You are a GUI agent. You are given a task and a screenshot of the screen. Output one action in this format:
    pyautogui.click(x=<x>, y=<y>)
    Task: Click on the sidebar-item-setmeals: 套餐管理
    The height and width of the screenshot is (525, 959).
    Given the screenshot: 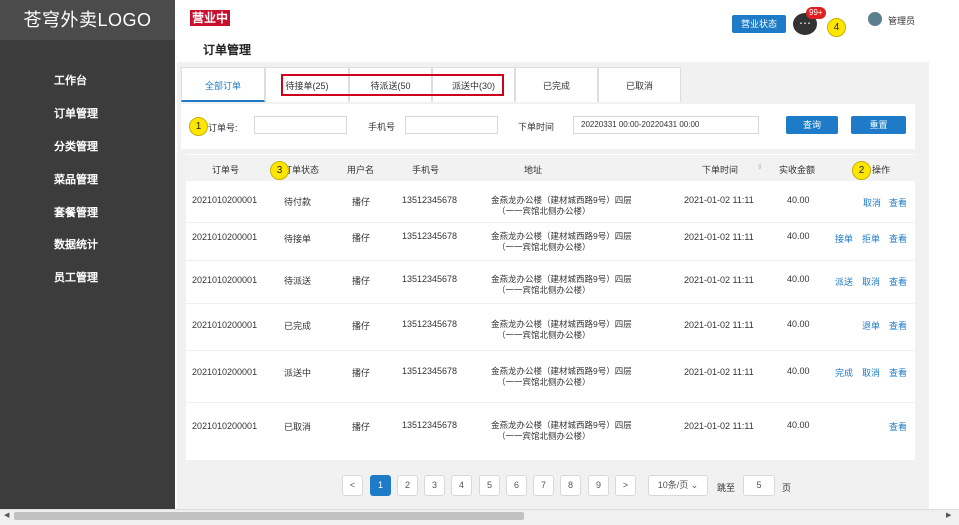 What is the action you would take?
    pyautogui.click(x=76, y=212)
    